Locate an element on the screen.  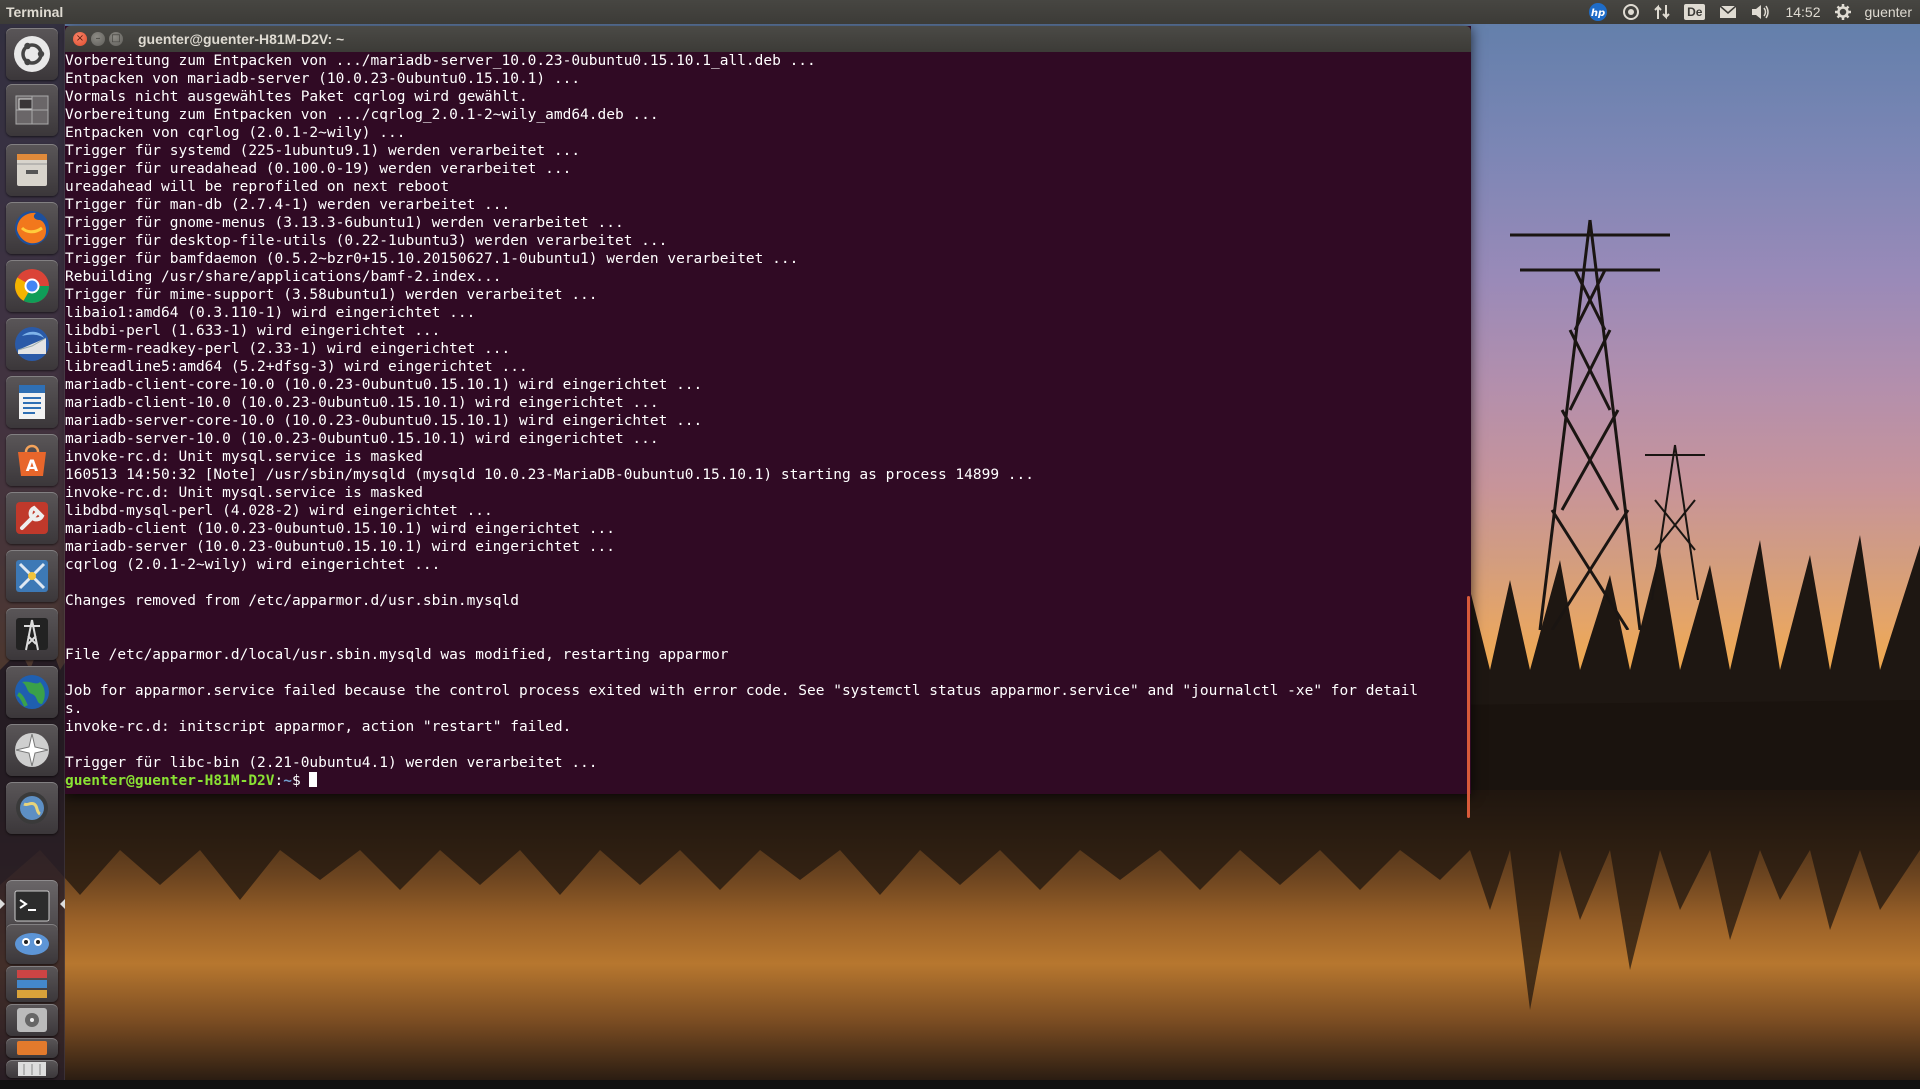
launcher-system-tools is located at coordinates (32, 518).